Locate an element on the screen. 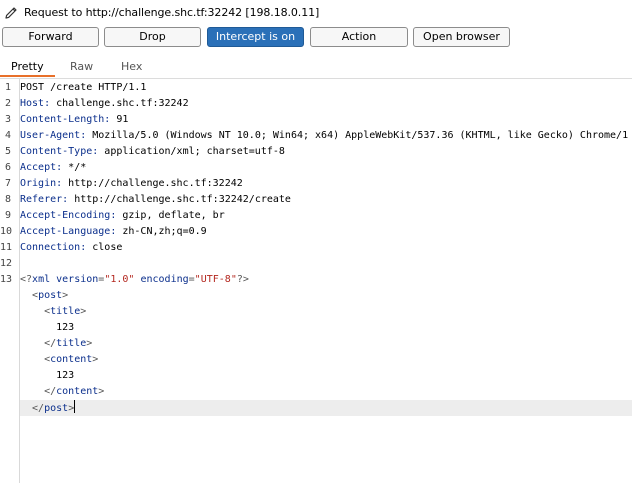  active-tab-indicator is located at coordinates (27, 76).